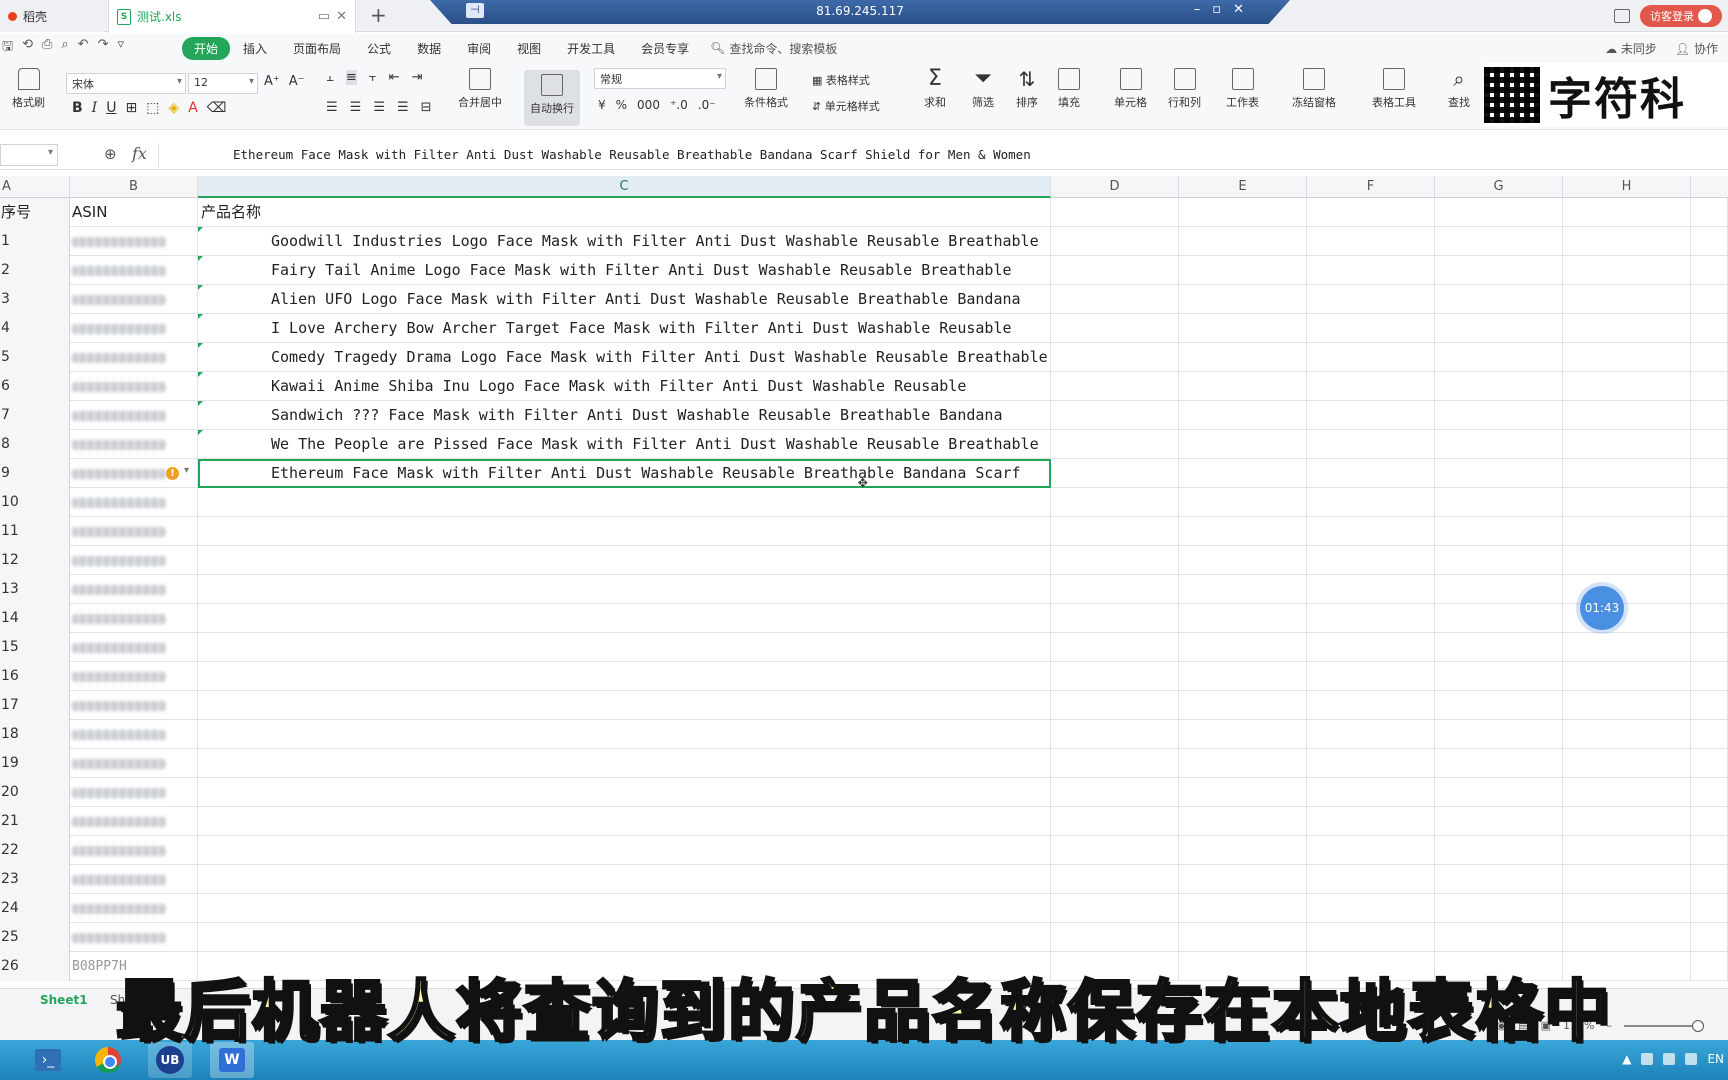 This screenshot has width=1728, height=1080. I want to click on formula-zoom-icon: ⊕, so click(110, 154).